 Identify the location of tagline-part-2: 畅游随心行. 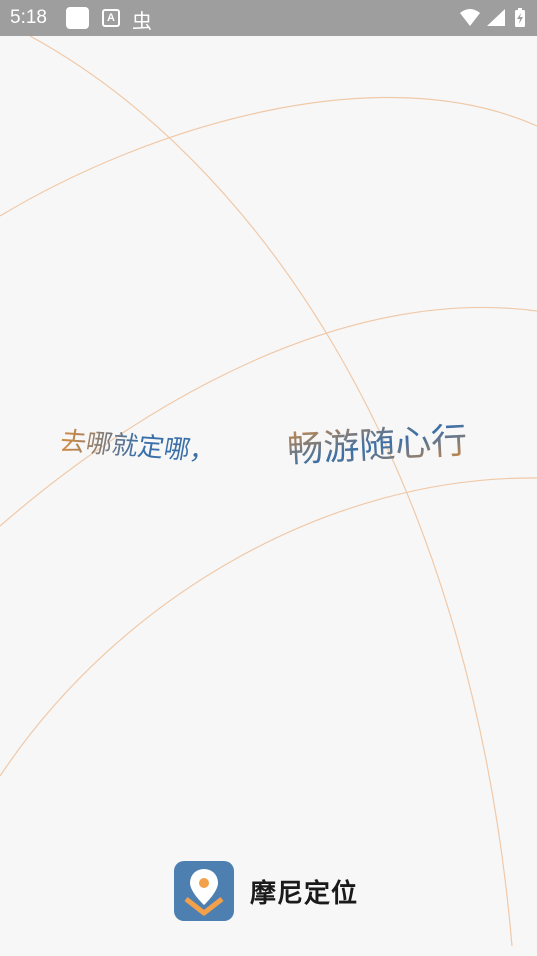
(377, 446).